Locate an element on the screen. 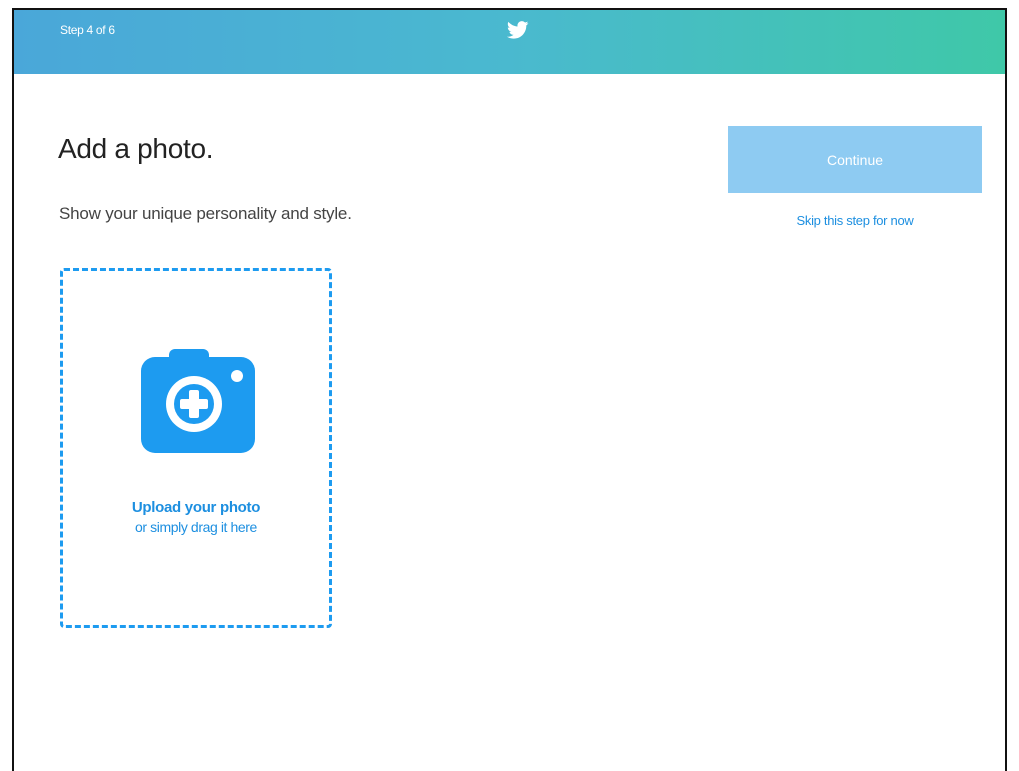 This screenshot has width=1019, height=771. photo-upload-dropzone: Upload your photo or simply drag it here is located at coordinates (196, 448).